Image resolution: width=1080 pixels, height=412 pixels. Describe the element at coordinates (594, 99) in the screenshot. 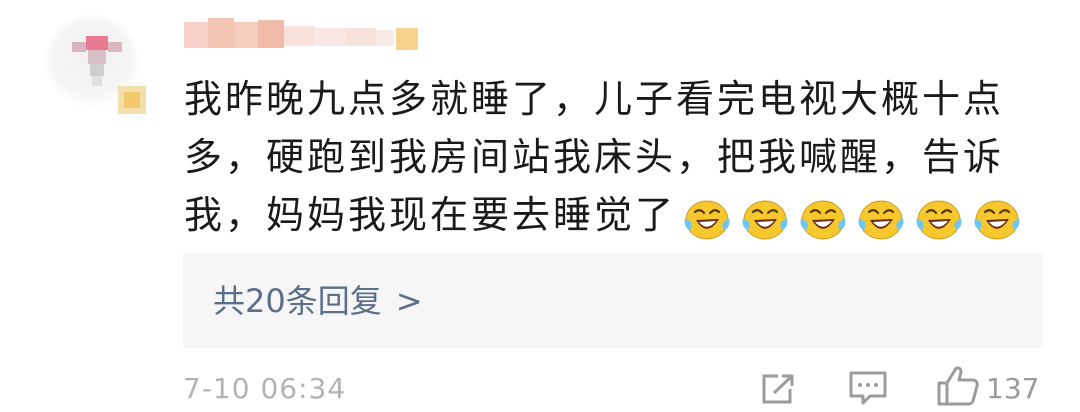

I see `comment-line: 我昨晚九点多就睡了，儿子看完电视大概十点` at that location.